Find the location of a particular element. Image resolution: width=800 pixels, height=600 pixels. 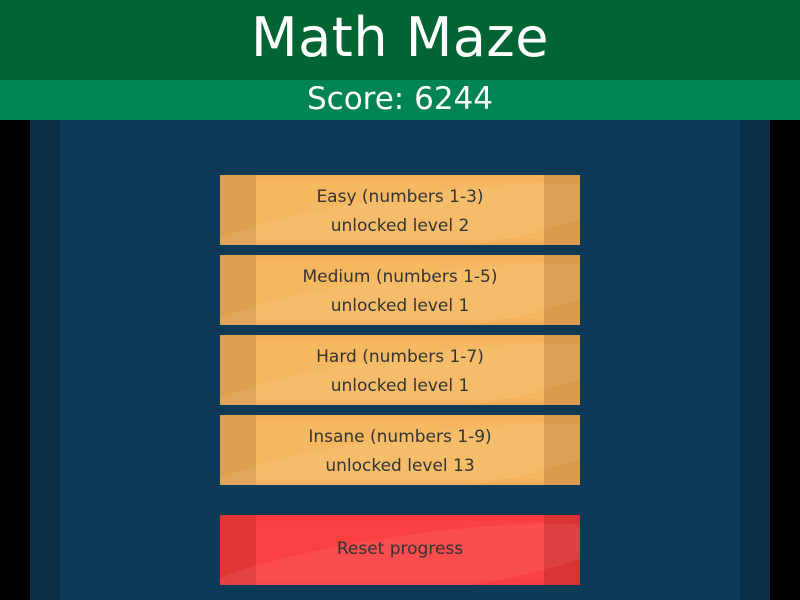

button-label: Medium (numbers 1-5) unlocked level 1 is located at coordinates (400, 292).